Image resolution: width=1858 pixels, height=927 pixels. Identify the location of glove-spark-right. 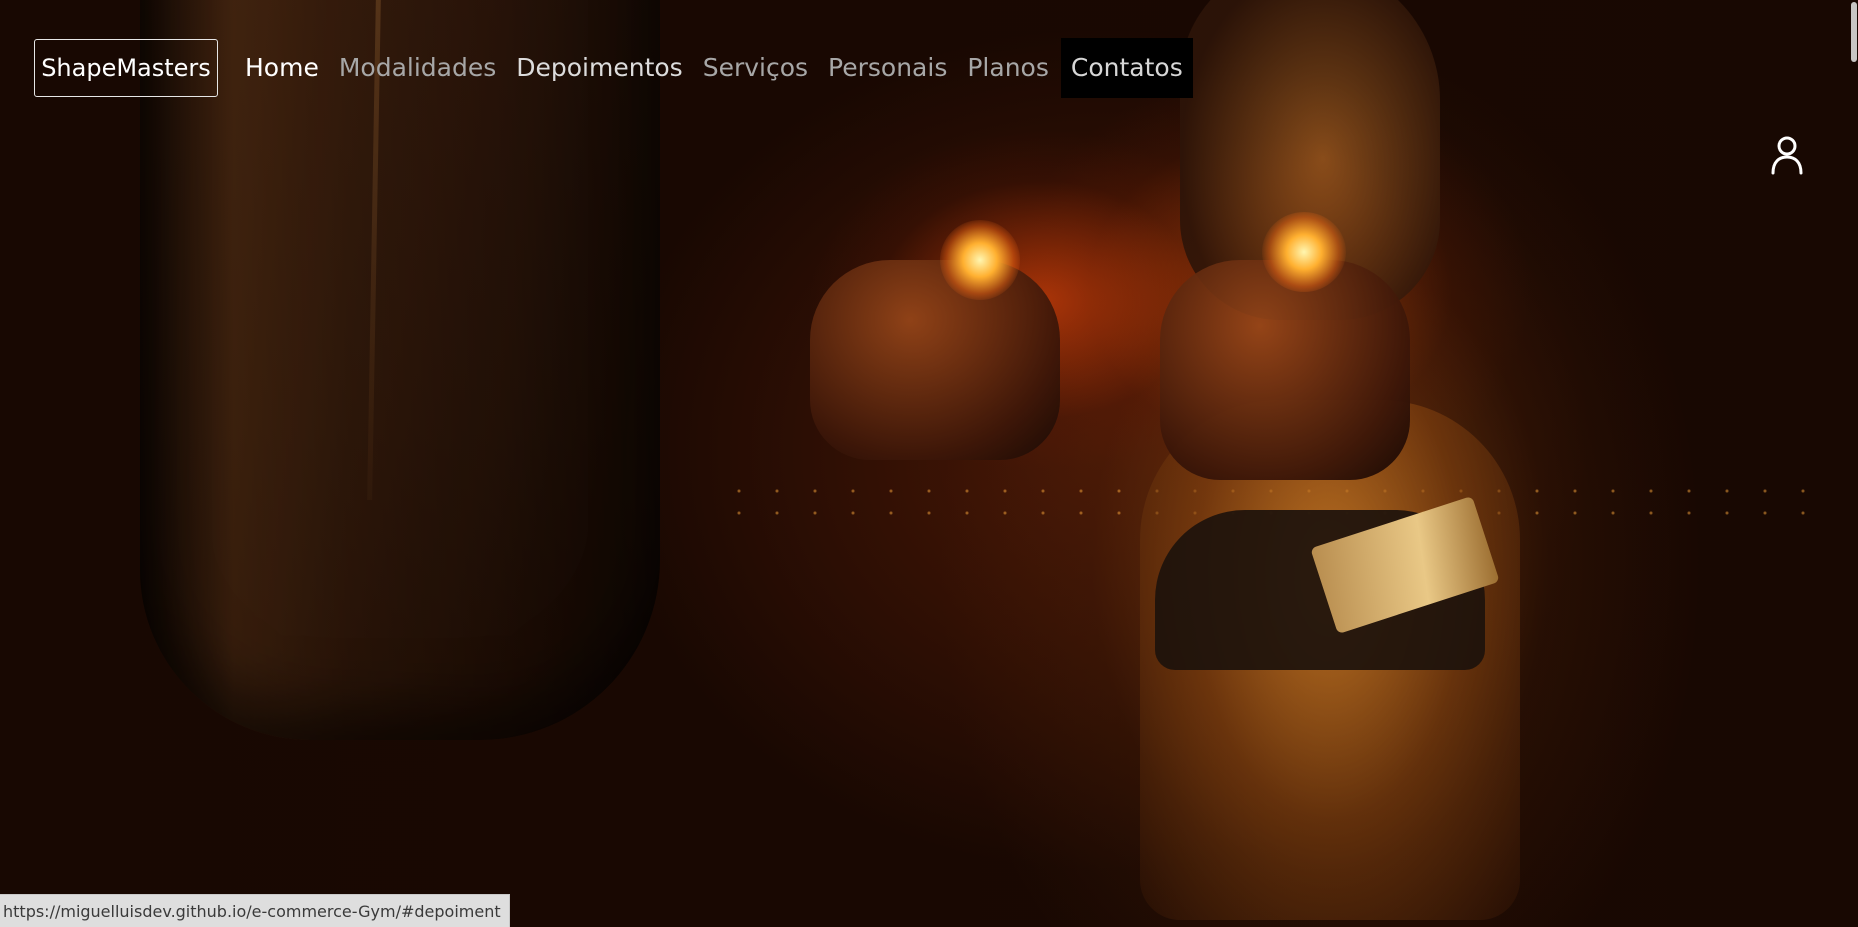
(1304, 252).